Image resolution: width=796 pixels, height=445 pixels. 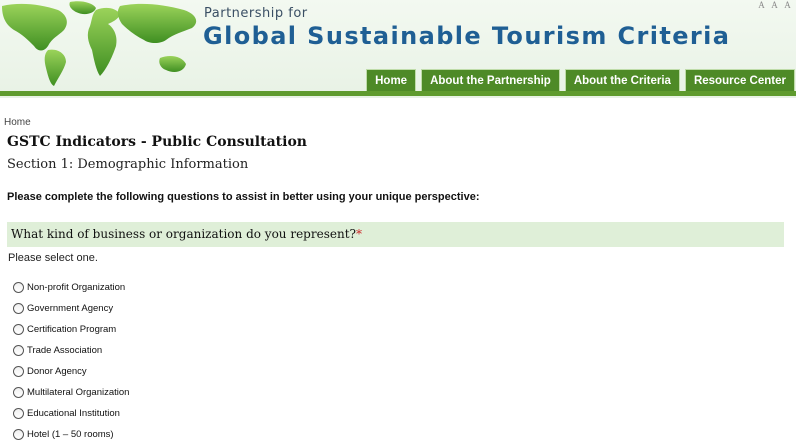 I want to click on option-multilateral-organization: Multilateral Organization, so click(x=71, y=392).